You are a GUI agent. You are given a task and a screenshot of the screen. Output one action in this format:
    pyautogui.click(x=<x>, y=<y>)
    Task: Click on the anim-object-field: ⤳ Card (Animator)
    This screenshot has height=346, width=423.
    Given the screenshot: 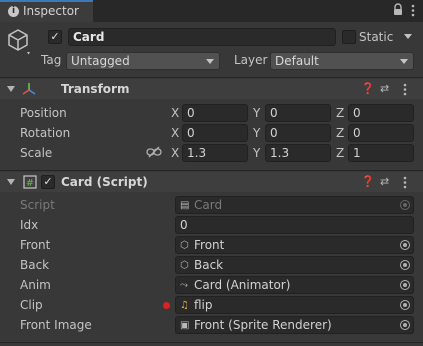 What is the action you would take?
    pyautogui.click(x=294, y=285)
    